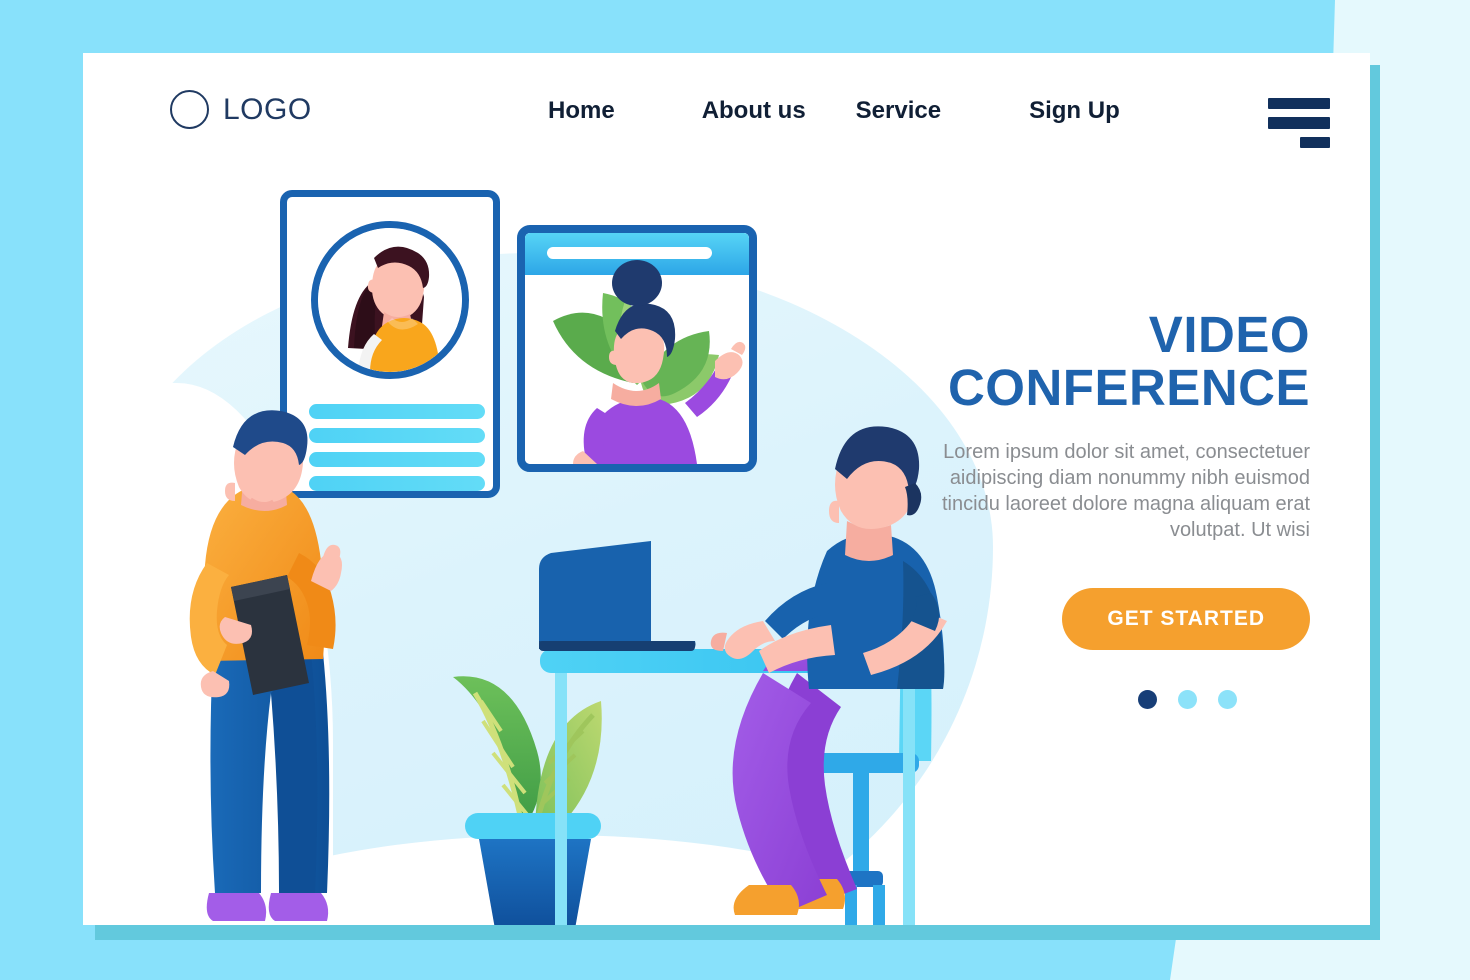 Image resolution: width=1470 pixels, height=980 pixels. I want to click on nav-item-about-us: About us, so click(754, 111).